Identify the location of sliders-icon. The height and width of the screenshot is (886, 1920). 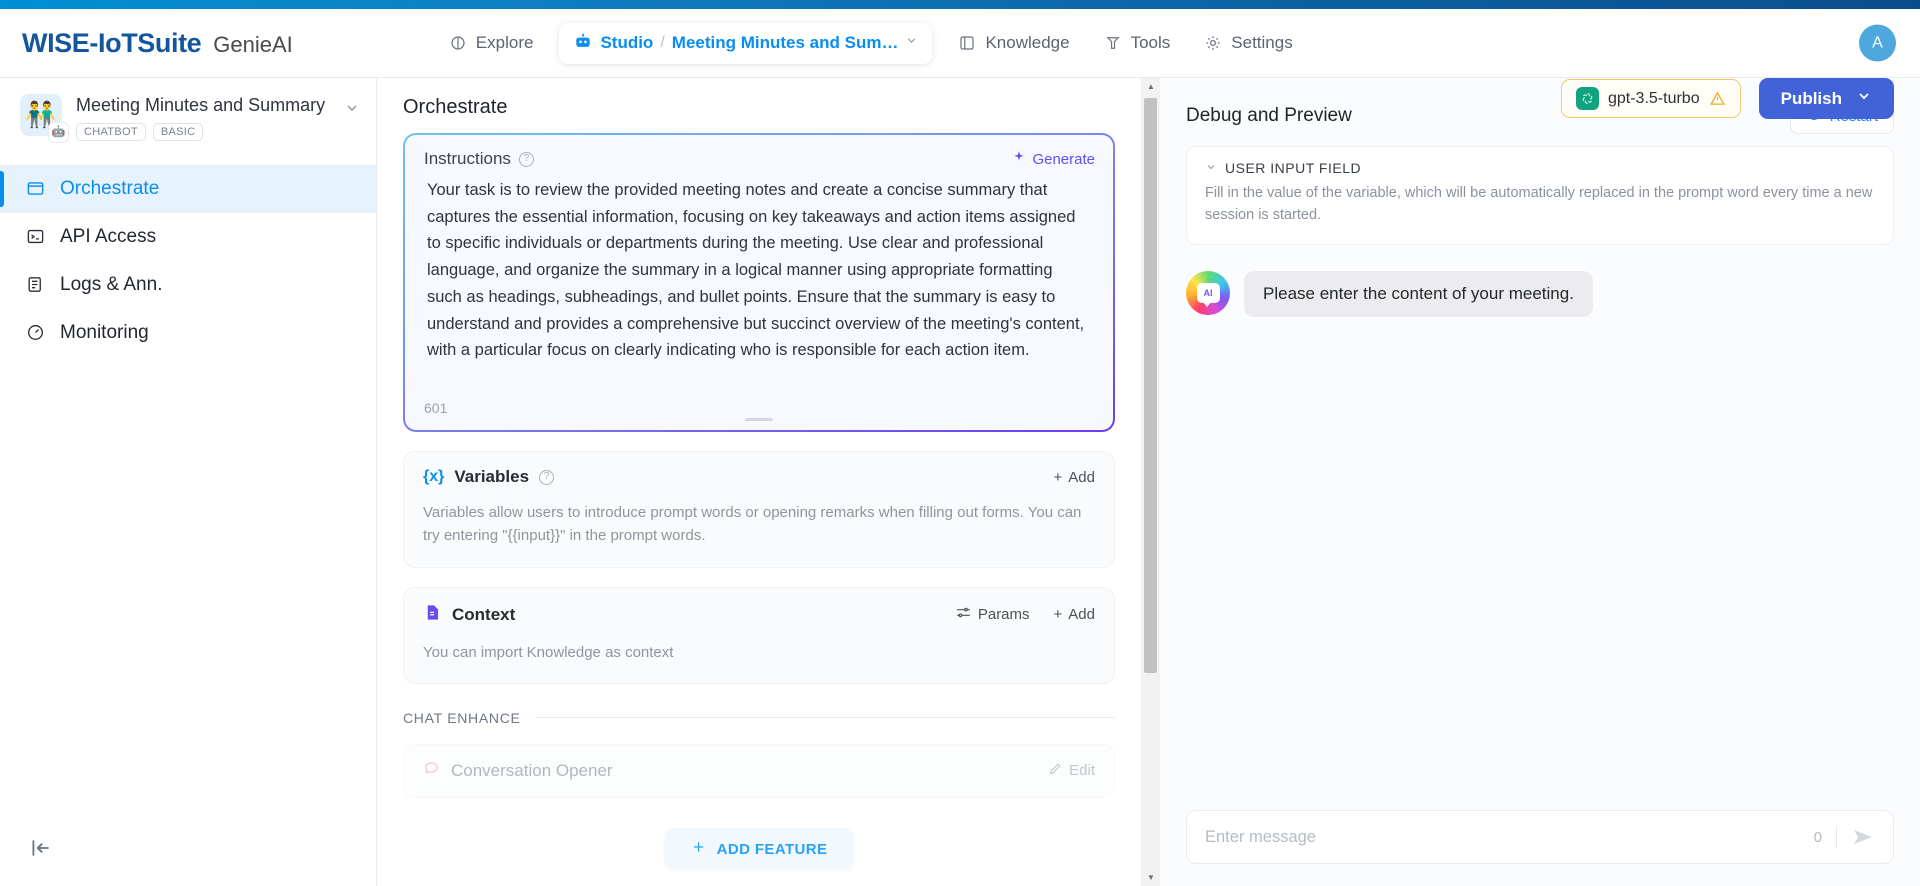
(963, 614).